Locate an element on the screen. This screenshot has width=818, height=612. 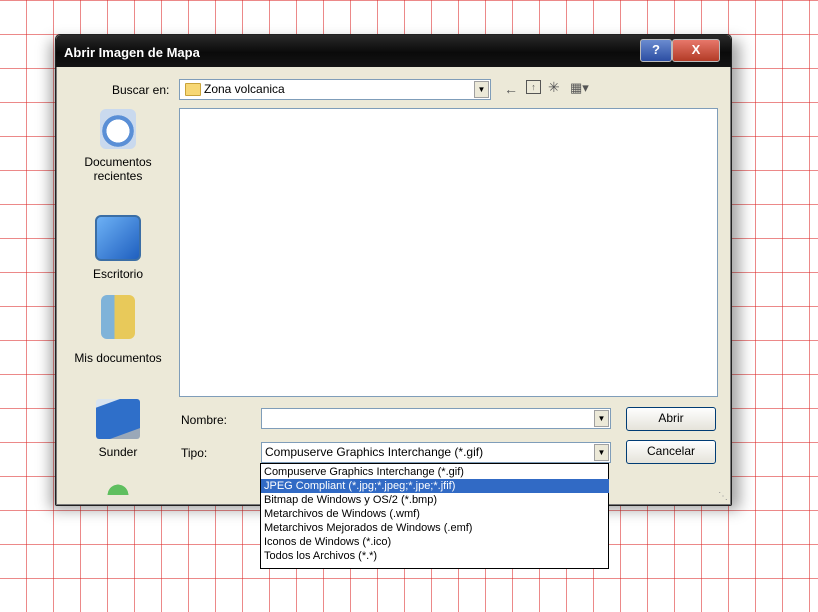
lookin-label: Buscar en: is located at coordinates (141, 90).